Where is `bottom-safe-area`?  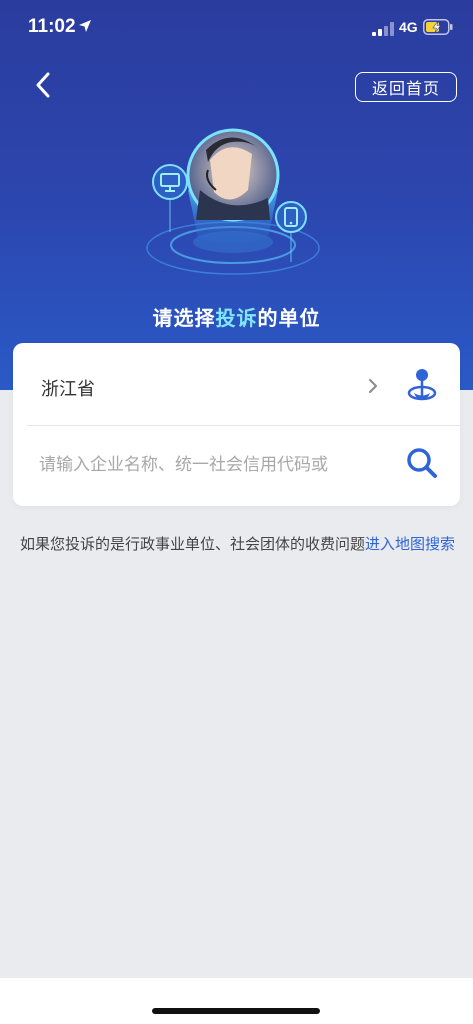 bottom-safe-area is located at coordinates (236, 1001).